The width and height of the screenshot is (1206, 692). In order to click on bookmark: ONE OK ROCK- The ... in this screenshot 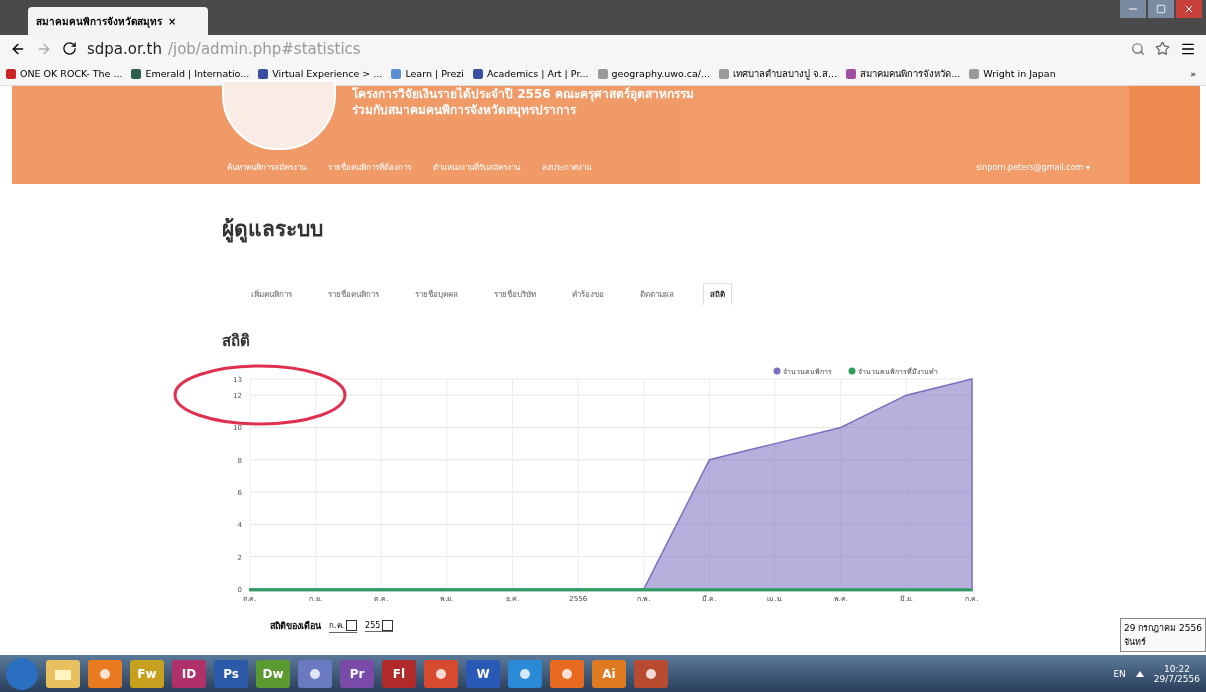, I will do `click(64, 73)`.